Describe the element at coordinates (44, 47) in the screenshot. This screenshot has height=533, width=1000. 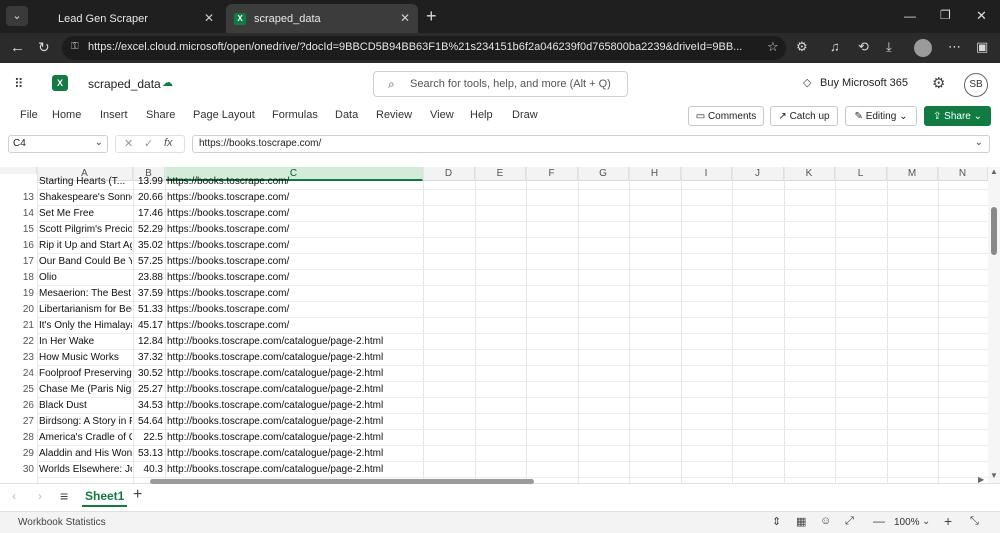
I see `reload-icon: ↻` at that location.